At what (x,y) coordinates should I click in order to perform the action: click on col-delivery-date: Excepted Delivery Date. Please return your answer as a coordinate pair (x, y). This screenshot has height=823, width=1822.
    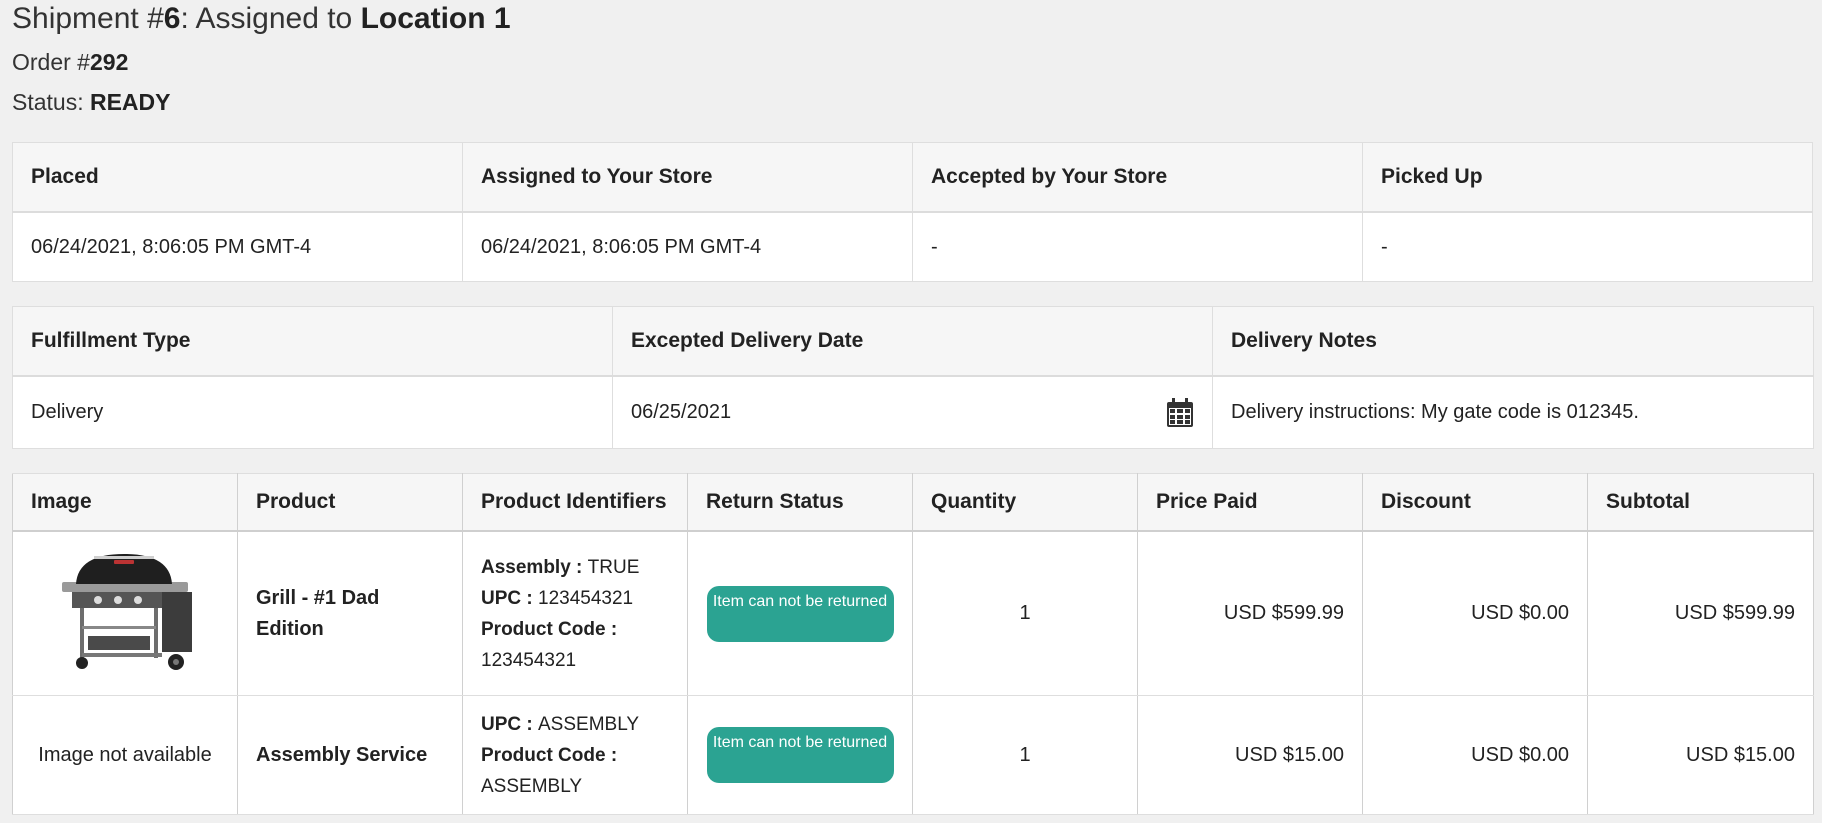
    Looking at the image, I should click on (912, 341).